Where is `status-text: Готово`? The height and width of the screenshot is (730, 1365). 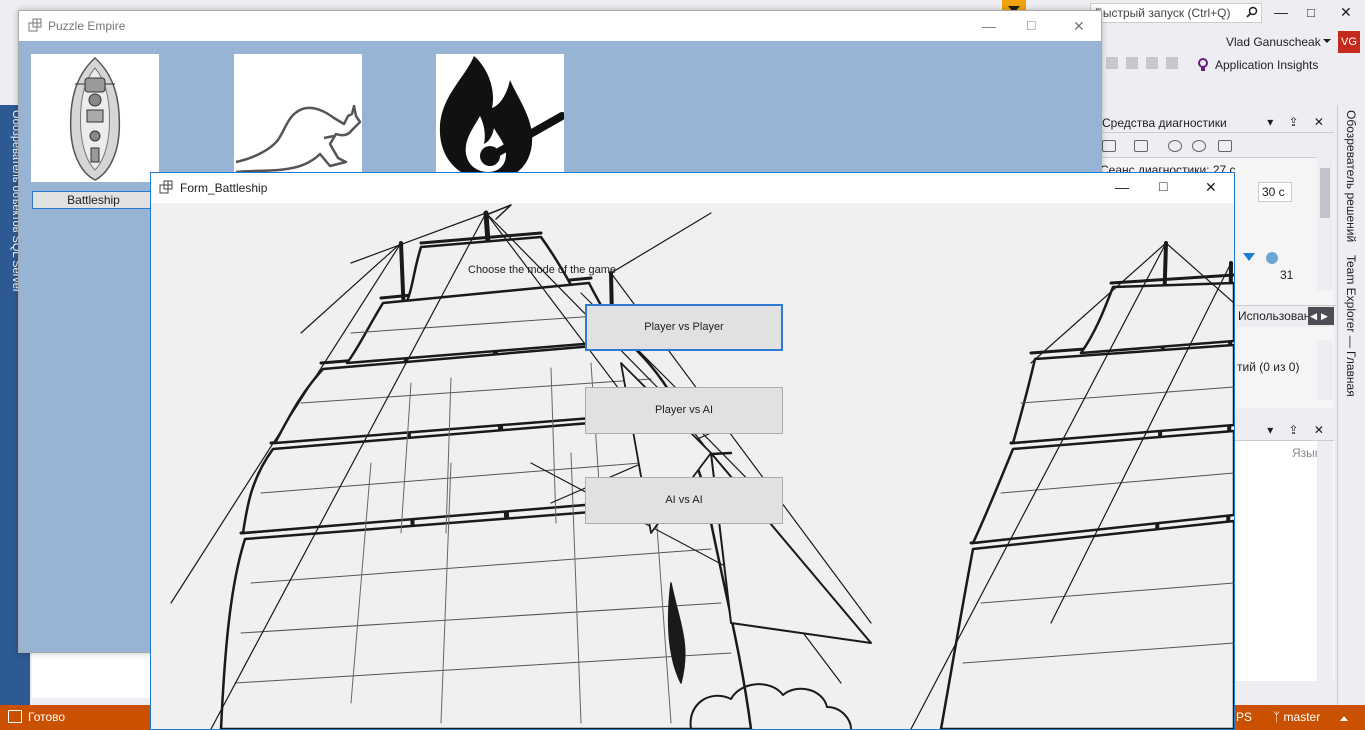 status-text: Готово is located at coordinates (47, 717).